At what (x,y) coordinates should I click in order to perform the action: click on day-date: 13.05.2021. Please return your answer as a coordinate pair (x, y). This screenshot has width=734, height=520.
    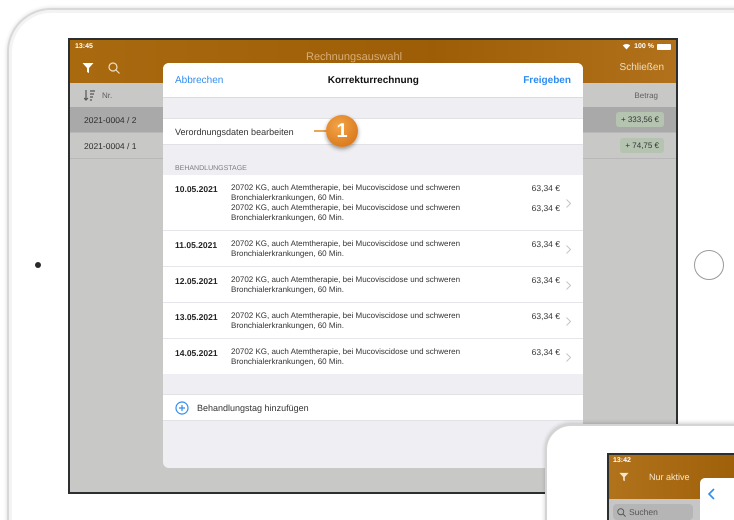
    Looking at the image, I should click on (197, 317).